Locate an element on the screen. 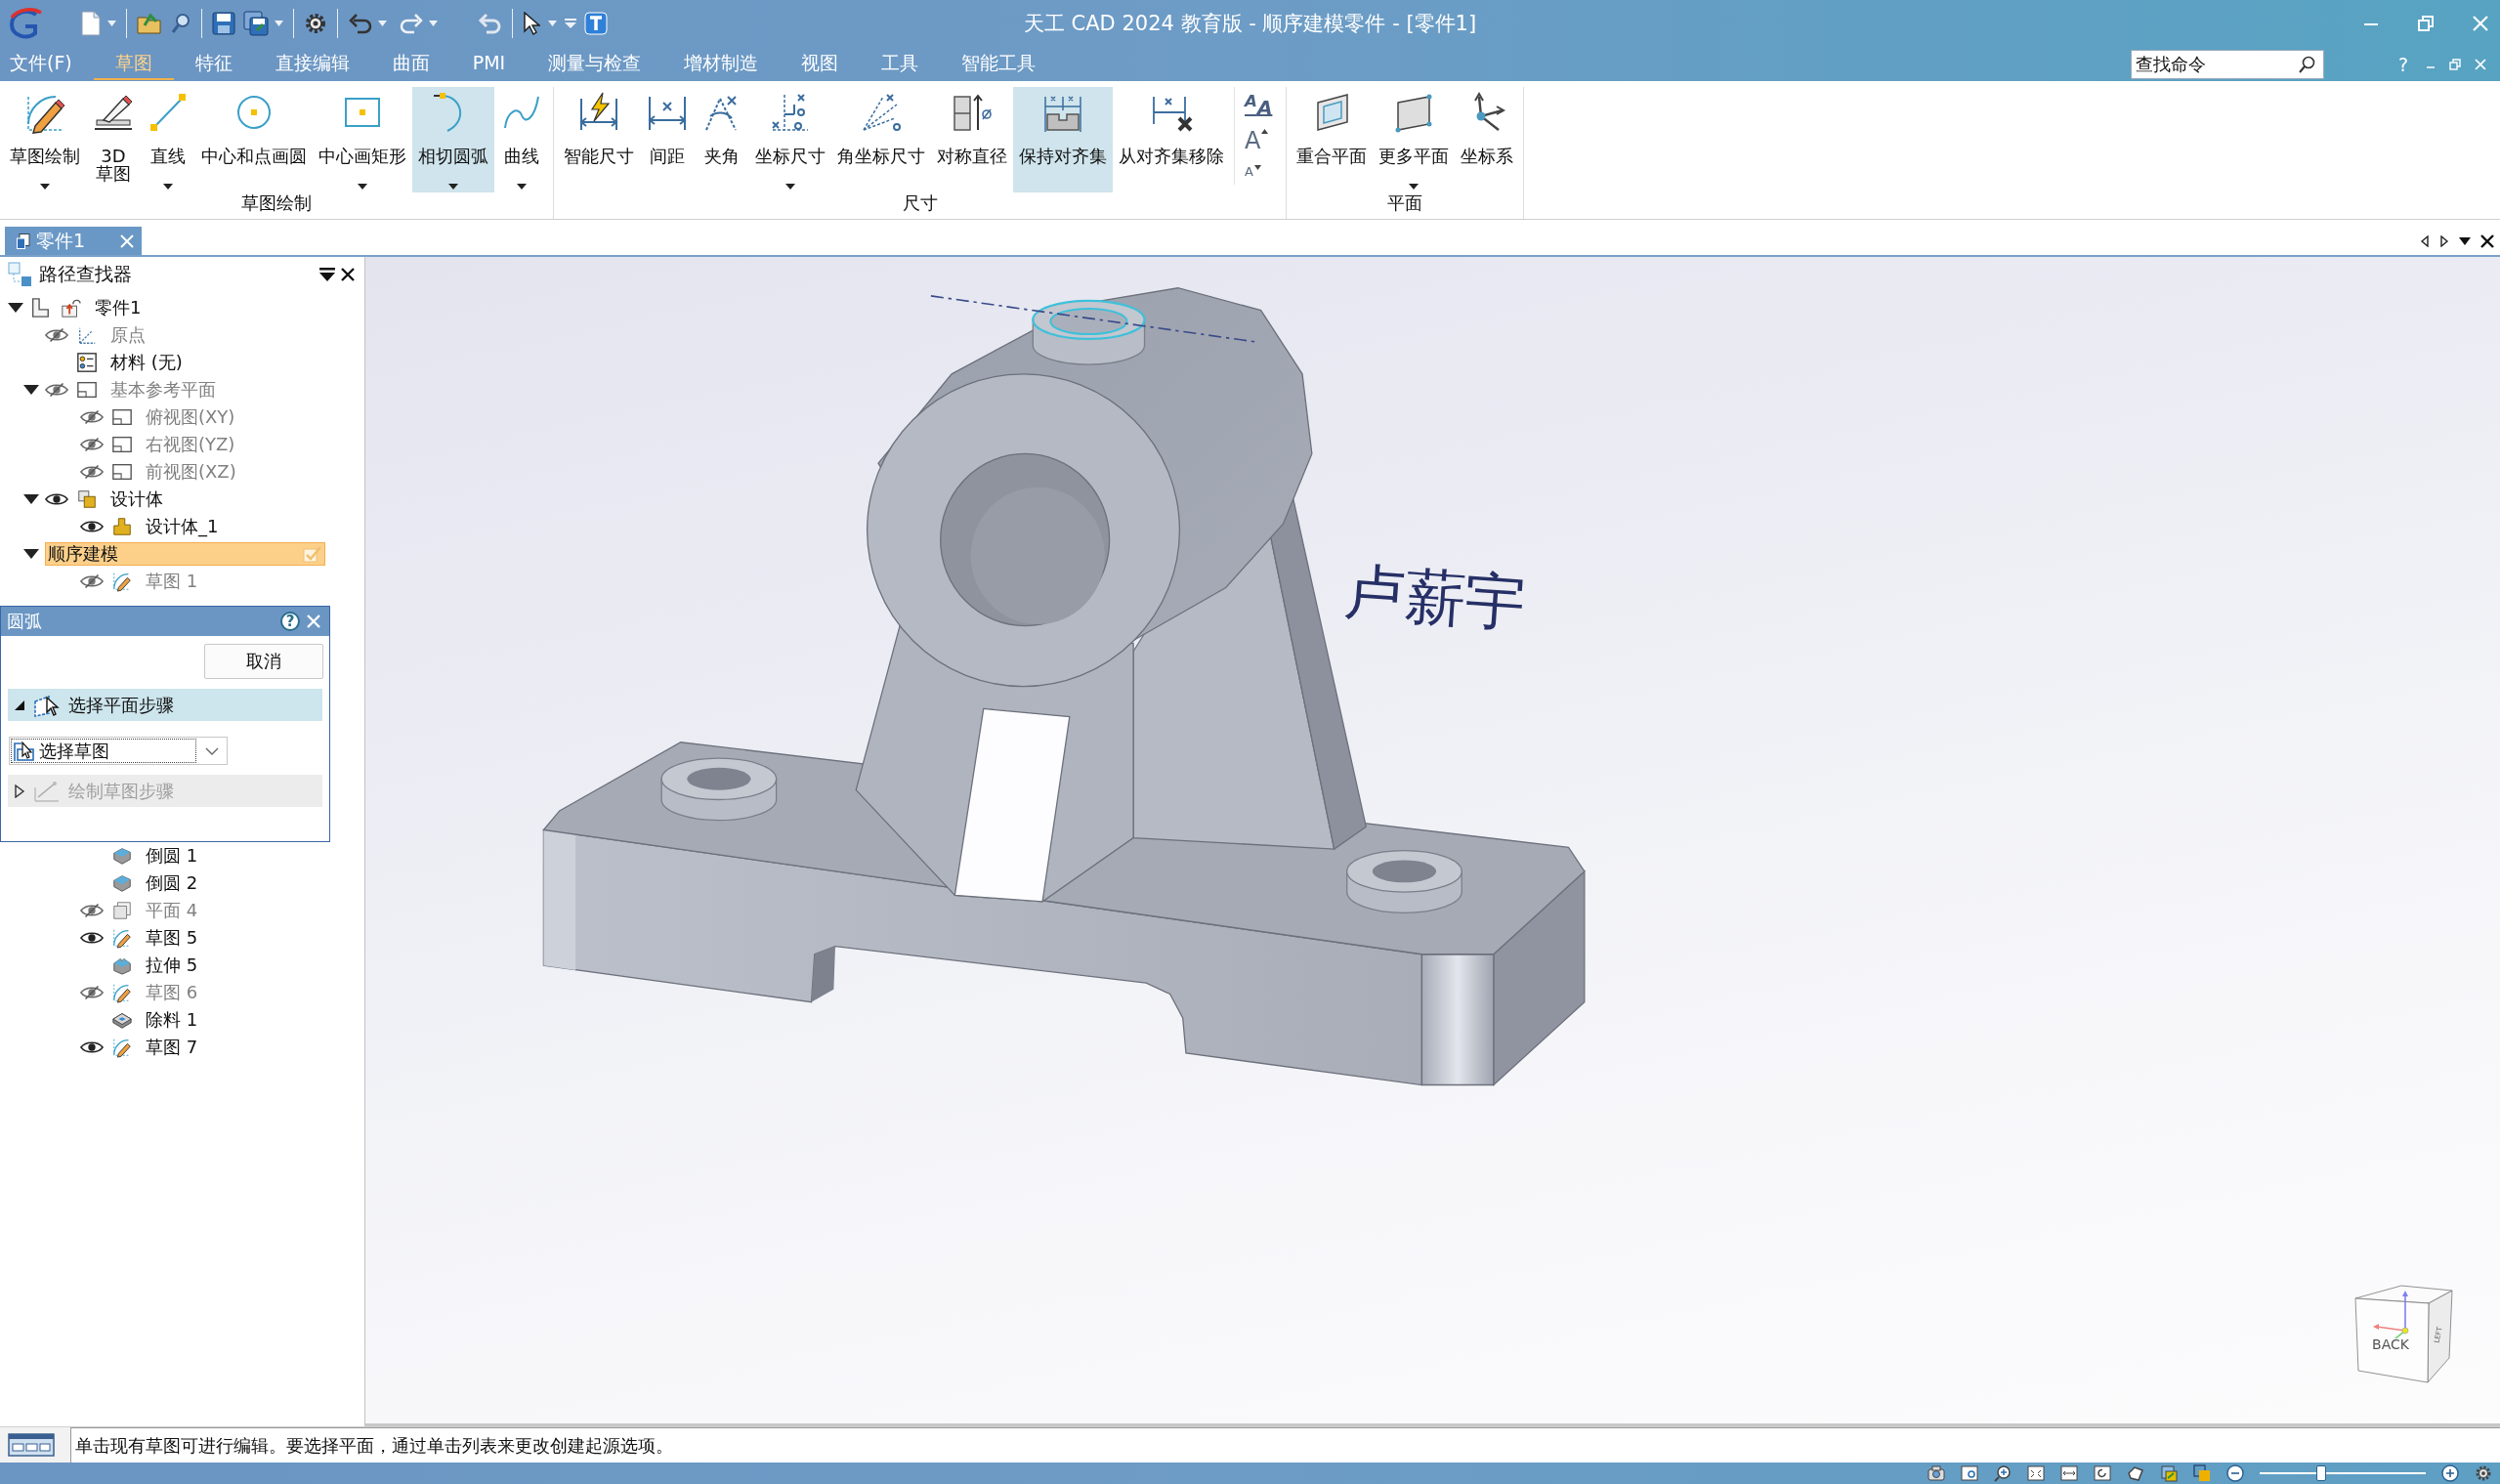  ribbon-button: 3D 草图 is located at coordinates (113, 139).